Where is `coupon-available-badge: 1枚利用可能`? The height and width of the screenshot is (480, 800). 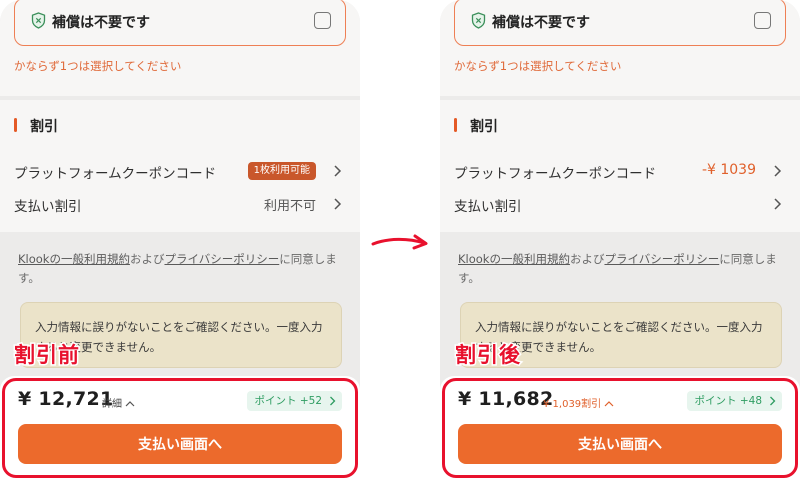
coupon-available-badge: 1枚利用可能 is located at coordinates (281, 171).